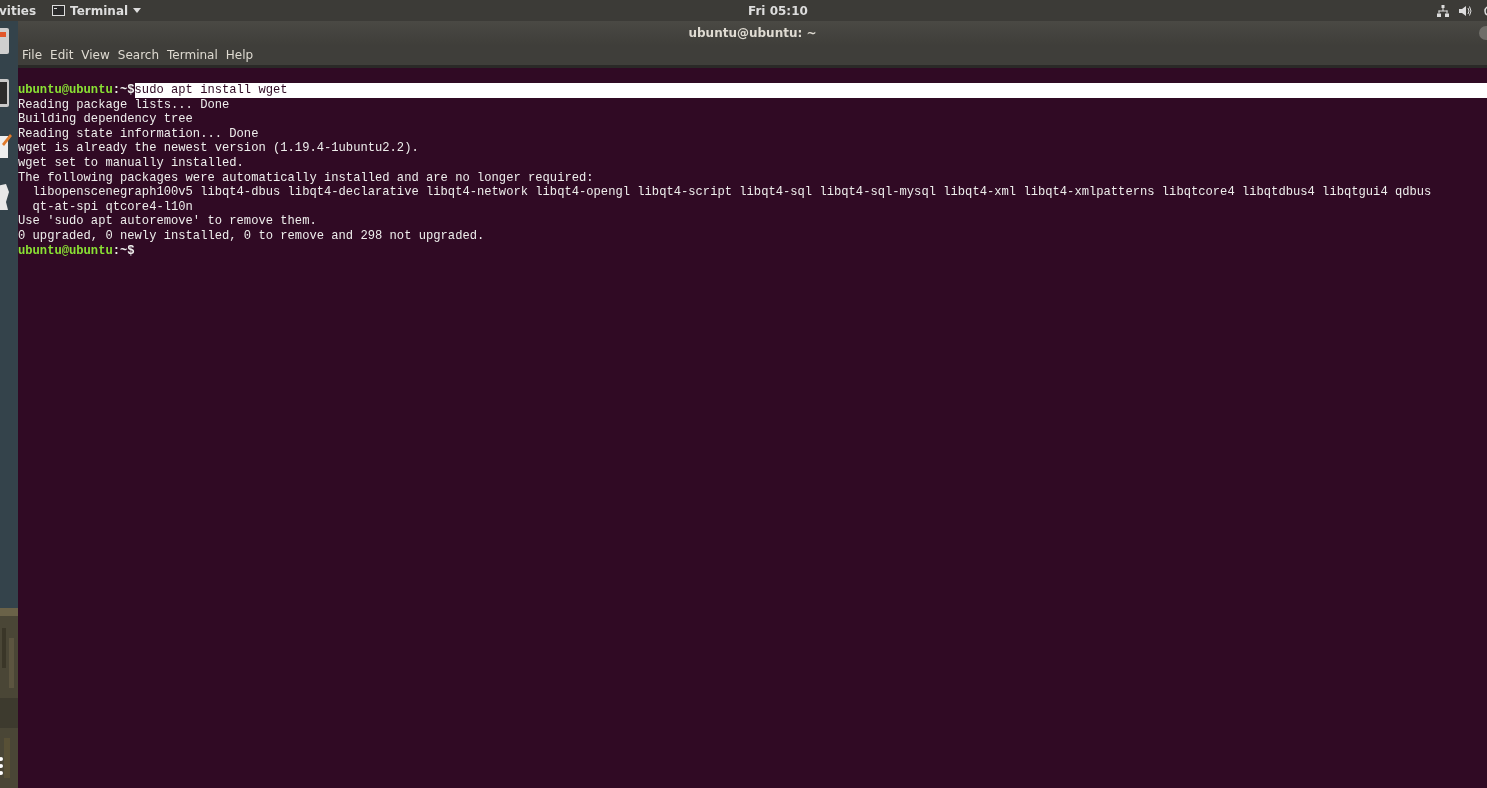  What do you see at coordinates (124, 104) in the screenshot?
I see `output-line: Reading package lists... Done` at bounding box center [124, 104].